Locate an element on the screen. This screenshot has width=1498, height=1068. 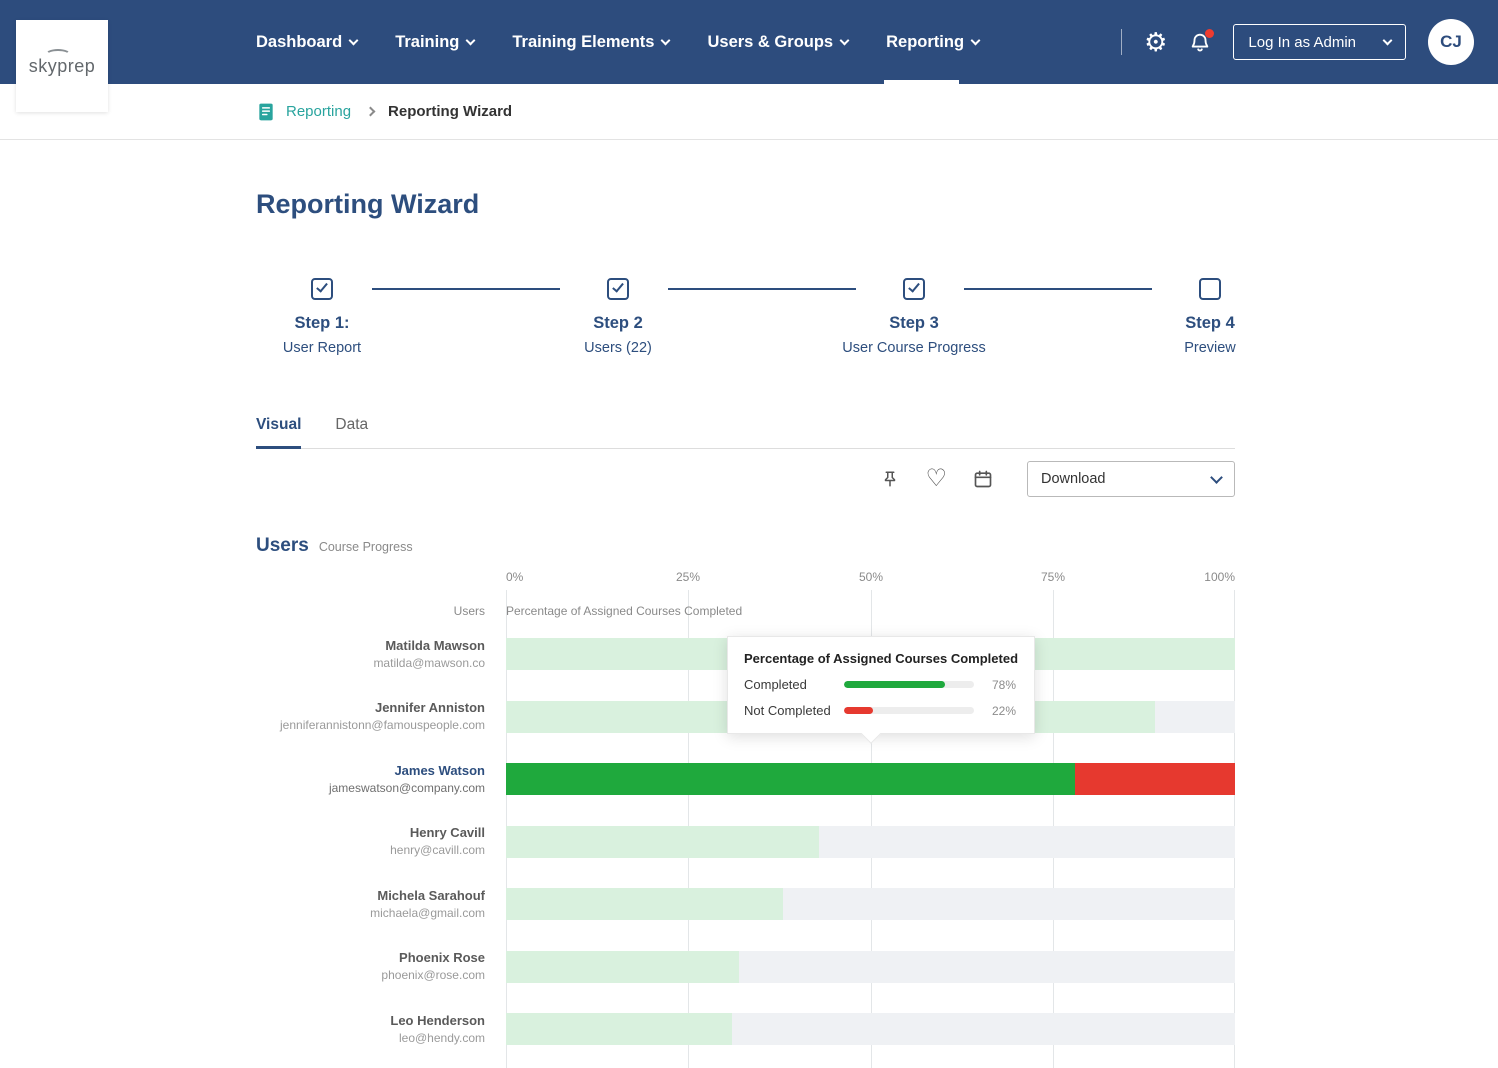
axis-tick: 75% is located at coordinates (1053, 577).